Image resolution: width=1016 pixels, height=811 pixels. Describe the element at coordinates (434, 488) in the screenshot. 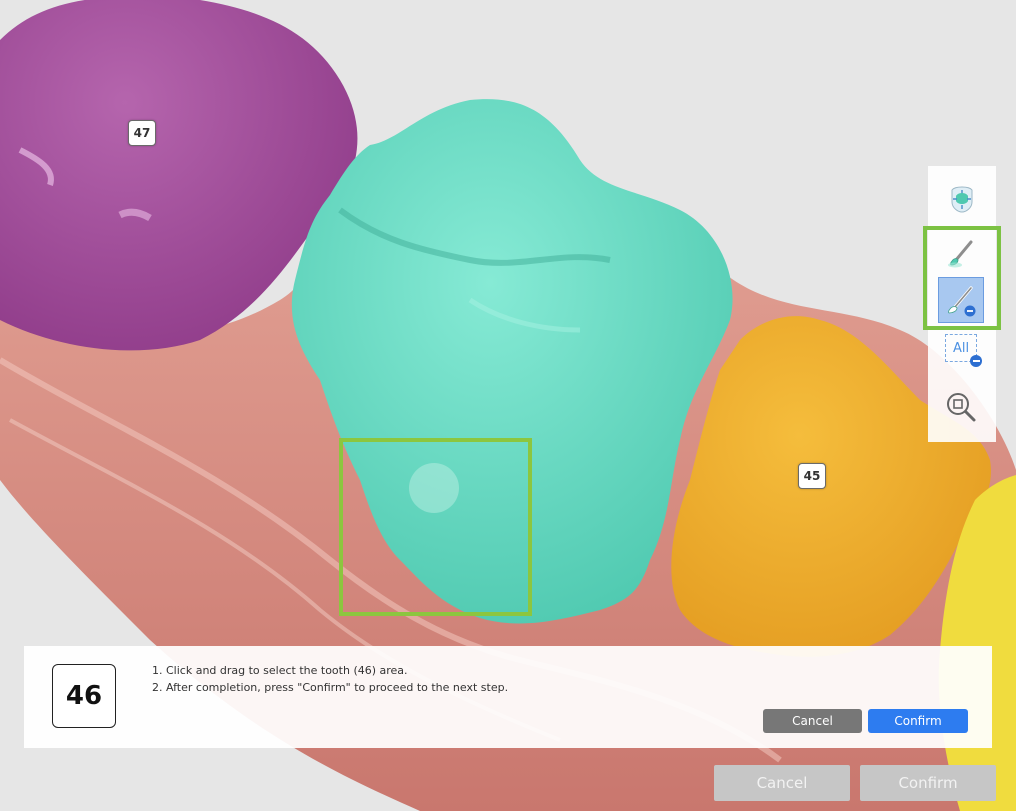

I see `brush-cursor` at that location.